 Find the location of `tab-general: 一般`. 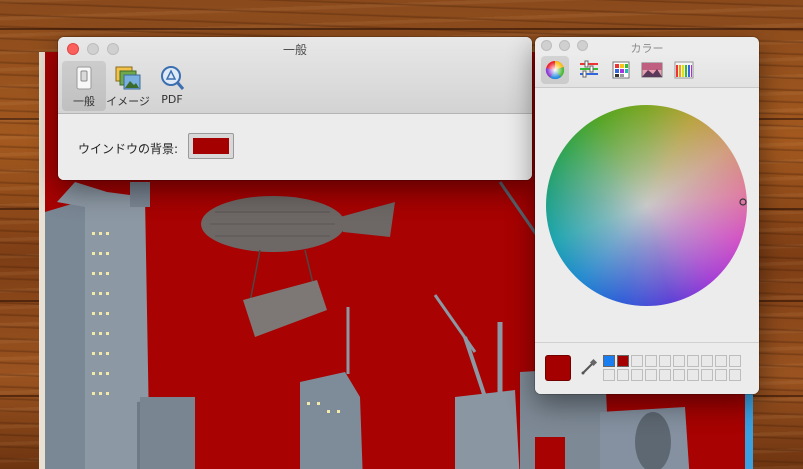

tab-general: 一般 is located at coordinates (84, 86).